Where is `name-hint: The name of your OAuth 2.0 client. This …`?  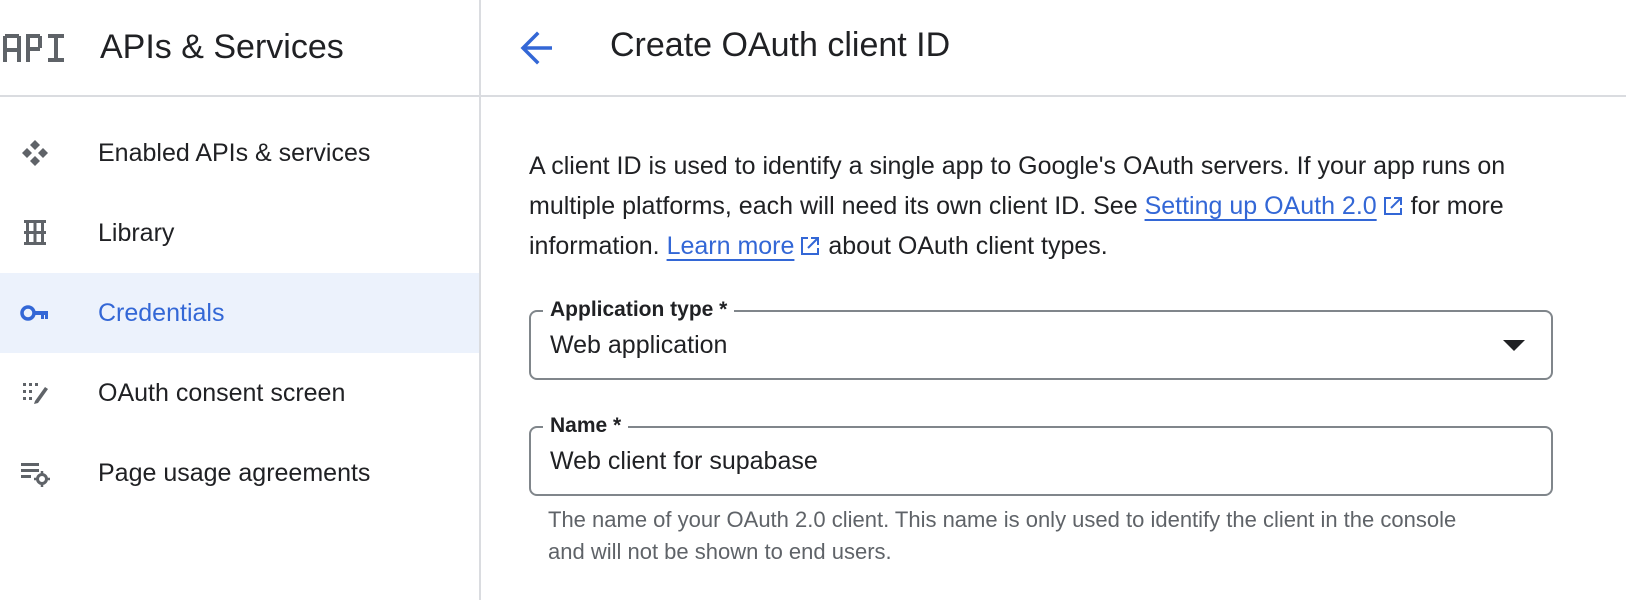
name-hint: The name of your OAuth 2.0 client. This … is located at coordinates (1002, 535).